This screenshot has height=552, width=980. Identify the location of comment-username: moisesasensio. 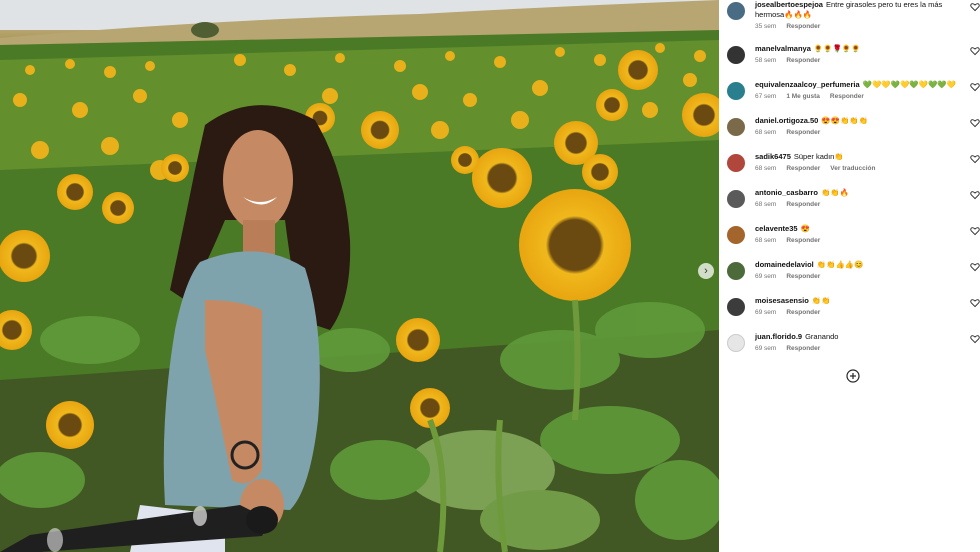
(782, 300).